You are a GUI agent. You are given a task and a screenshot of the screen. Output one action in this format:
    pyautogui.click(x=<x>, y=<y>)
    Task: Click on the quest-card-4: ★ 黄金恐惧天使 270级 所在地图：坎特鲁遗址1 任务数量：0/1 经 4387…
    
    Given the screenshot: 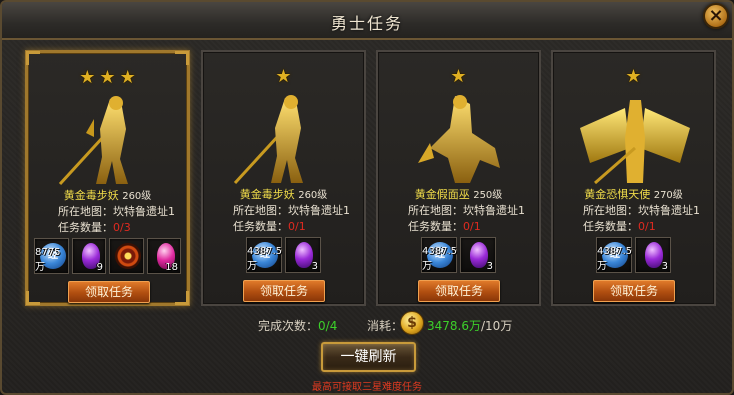 What is the action you would take?
    pyautogui.click(x=633, y=178)
    